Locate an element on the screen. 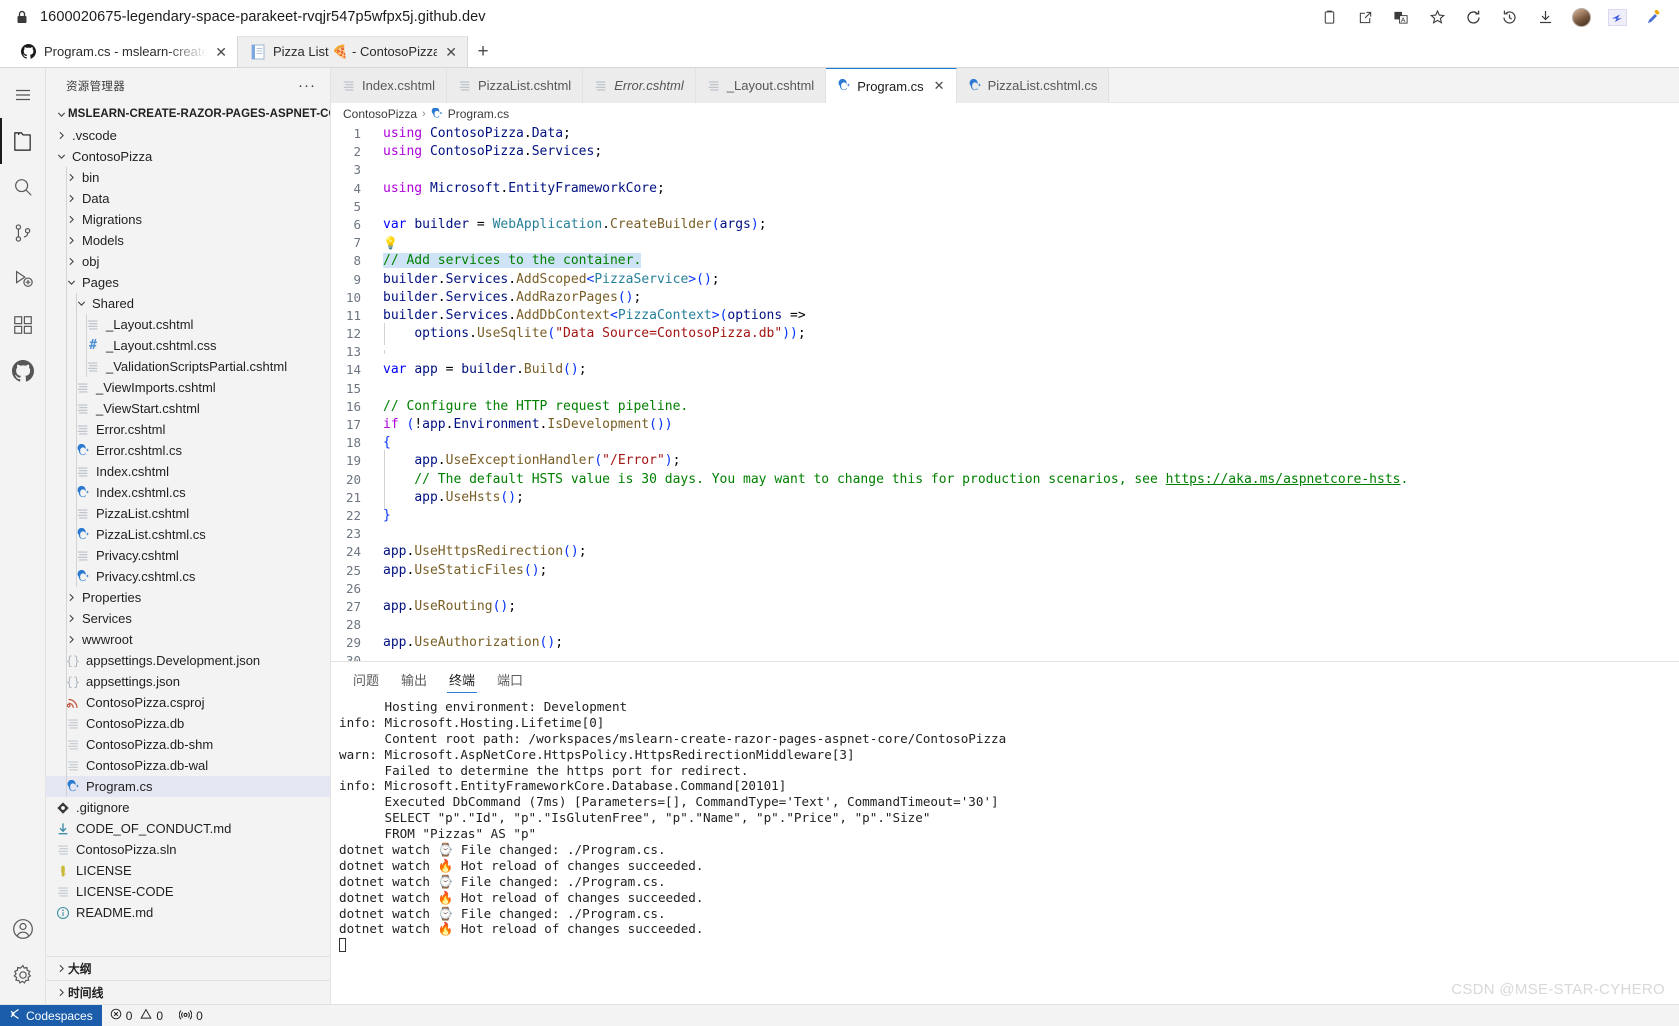 This screenshot has height=1026, width=1679. source-control-icon is located at coordinates (23, 233).